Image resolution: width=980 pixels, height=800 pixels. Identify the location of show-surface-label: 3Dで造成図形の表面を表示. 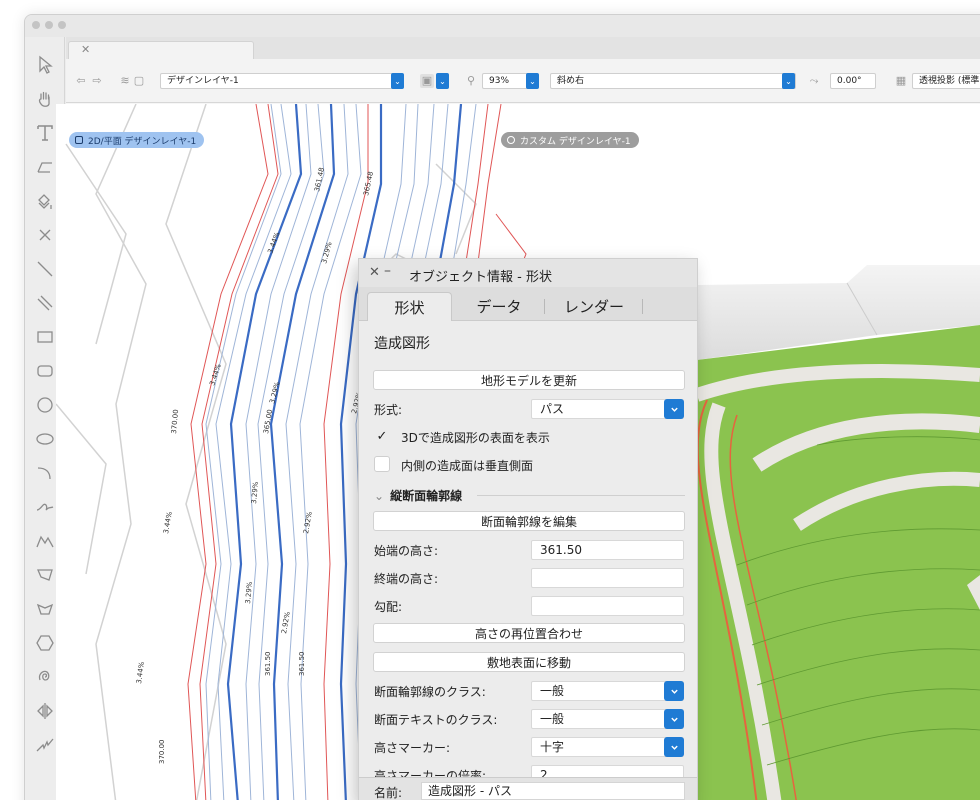
(475, 438).